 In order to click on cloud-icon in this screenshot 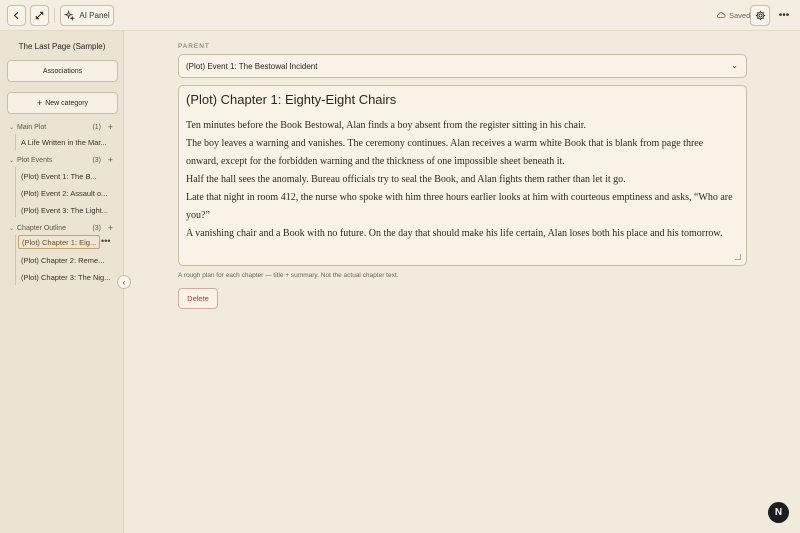, I will do `click(721, 15)`.